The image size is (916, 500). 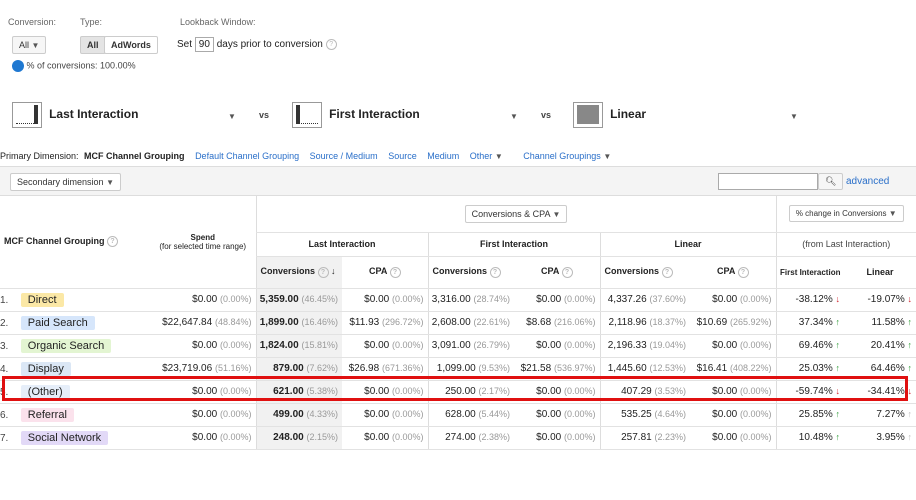 What do you see at coordinates (510, 213) in the screenshot?
I see `metric-select-label: Conversions & CPA` at bounding box center [510, 213].